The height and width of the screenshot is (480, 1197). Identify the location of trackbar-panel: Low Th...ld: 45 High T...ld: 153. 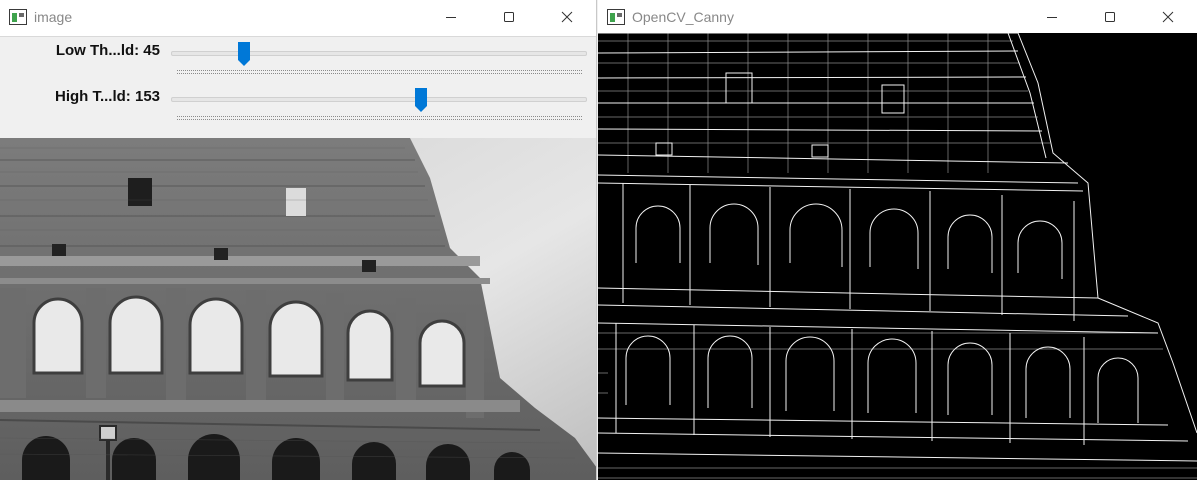
(298, 87).